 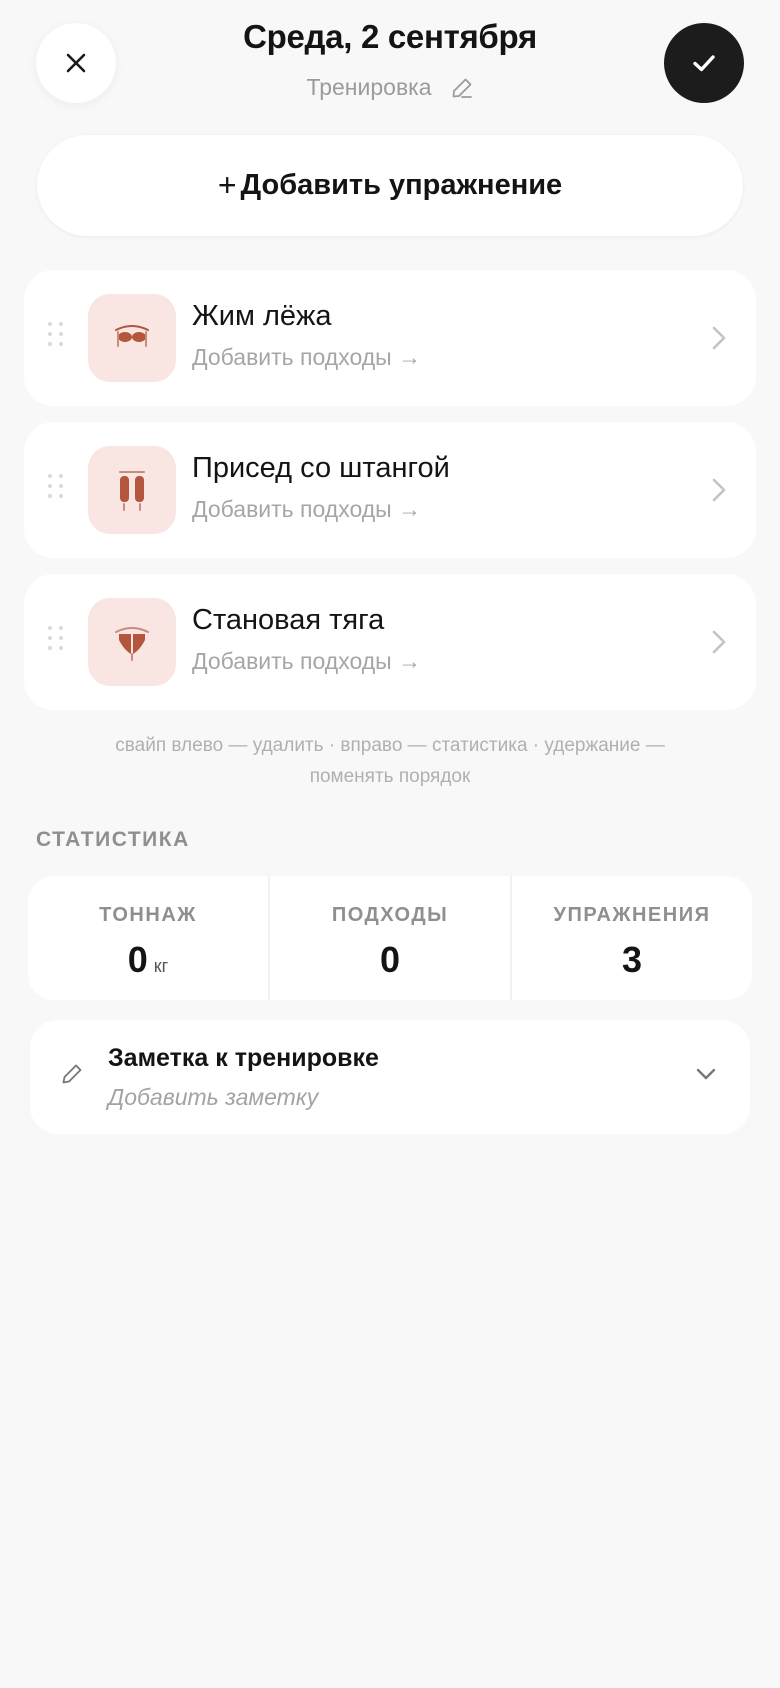 I want to click on workout-name: Тренировка, so click(x=369, y=87).